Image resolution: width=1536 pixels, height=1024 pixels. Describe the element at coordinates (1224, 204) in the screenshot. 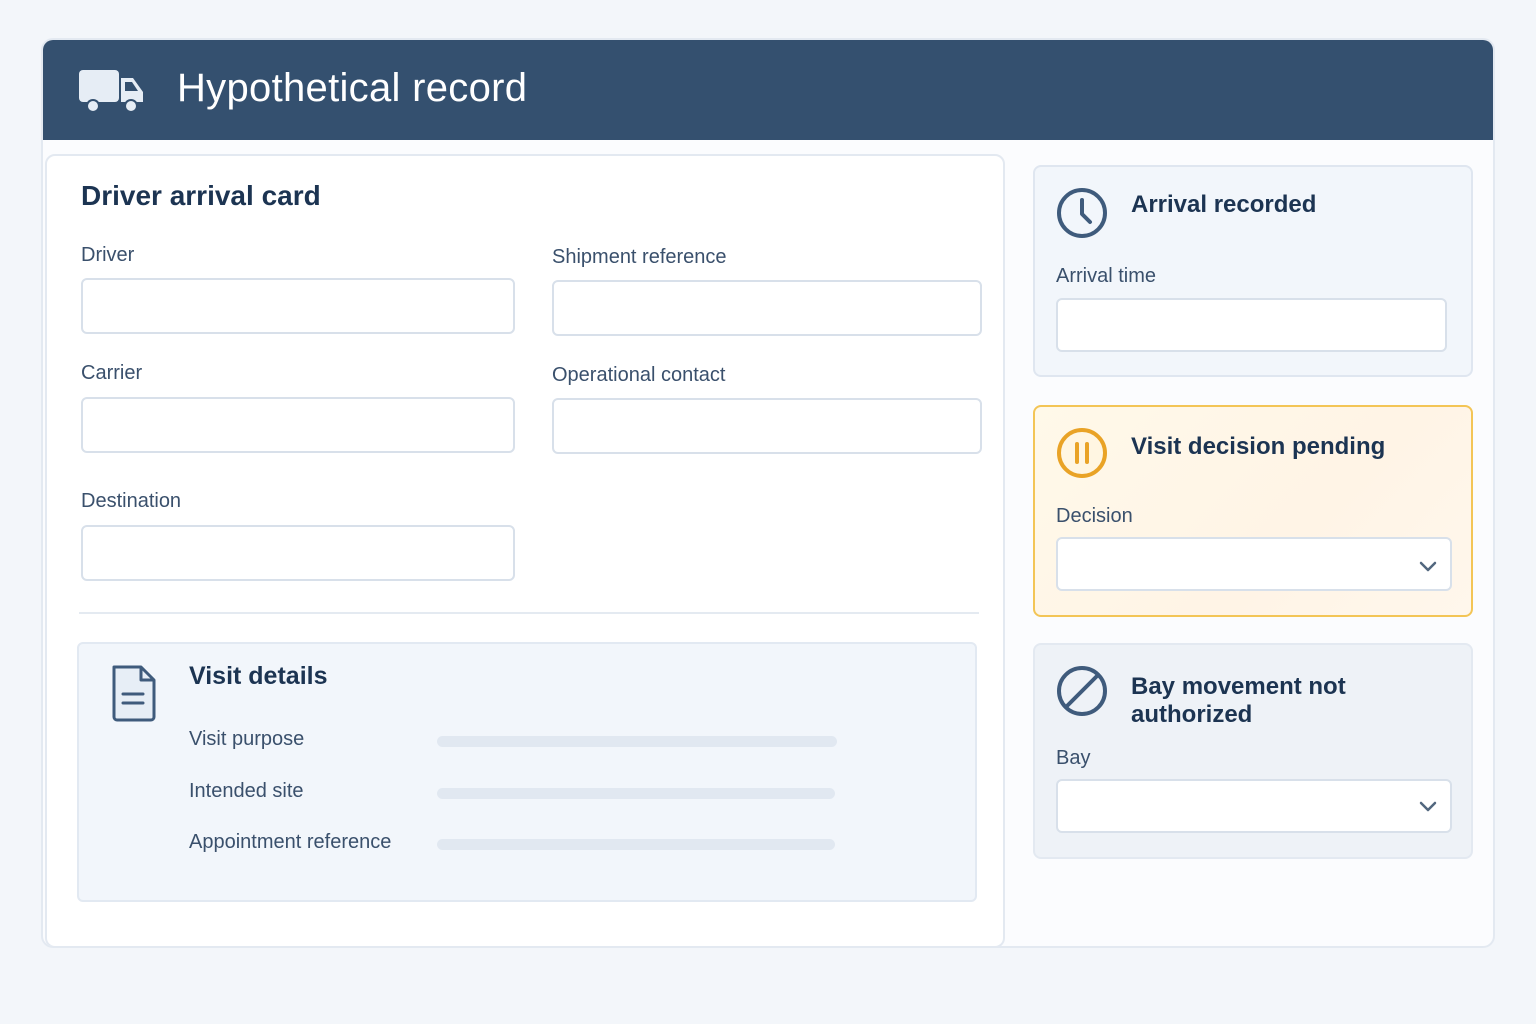

I see `arrival-status-title: Arrival recorded` at that location.